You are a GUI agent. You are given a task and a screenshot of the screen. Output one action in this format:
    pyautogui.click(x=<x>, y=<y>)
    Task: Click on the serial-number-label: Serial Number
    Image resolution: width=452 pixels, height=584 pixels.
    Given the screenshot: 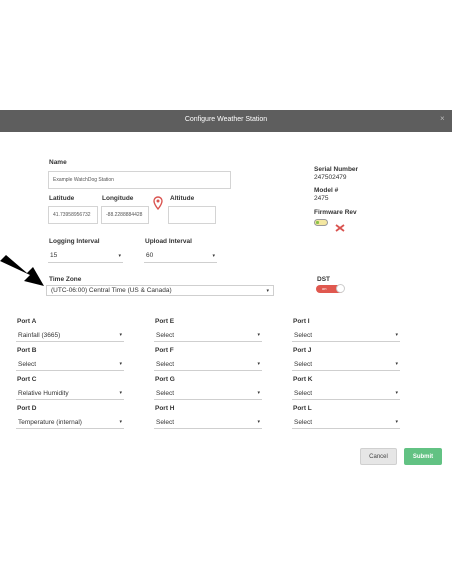 What is the action you would take?
    pyautogui.click(x=336, y=169)
    